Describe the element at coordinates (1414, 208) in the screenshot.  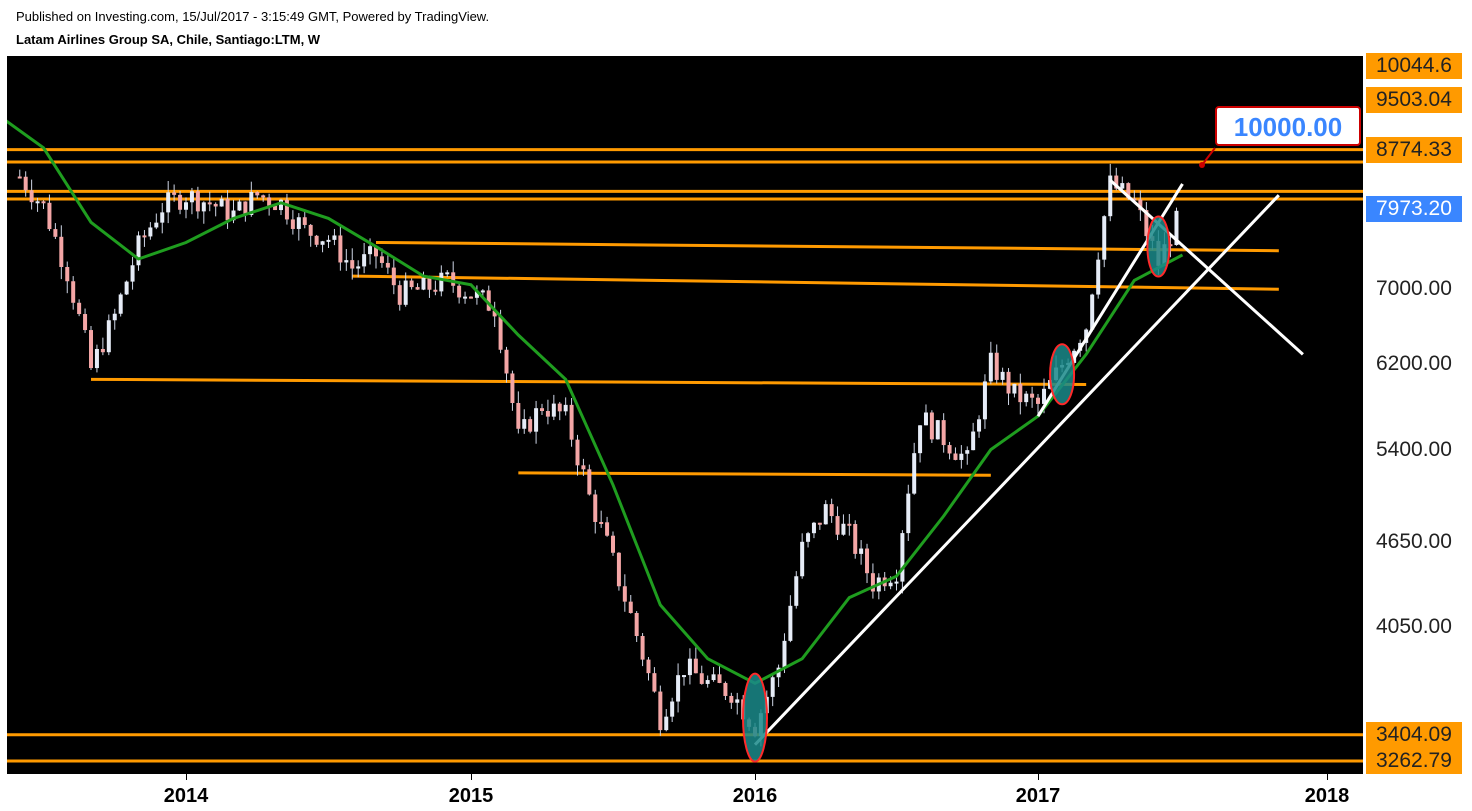
I see `price-label: 7973.20` at that location.